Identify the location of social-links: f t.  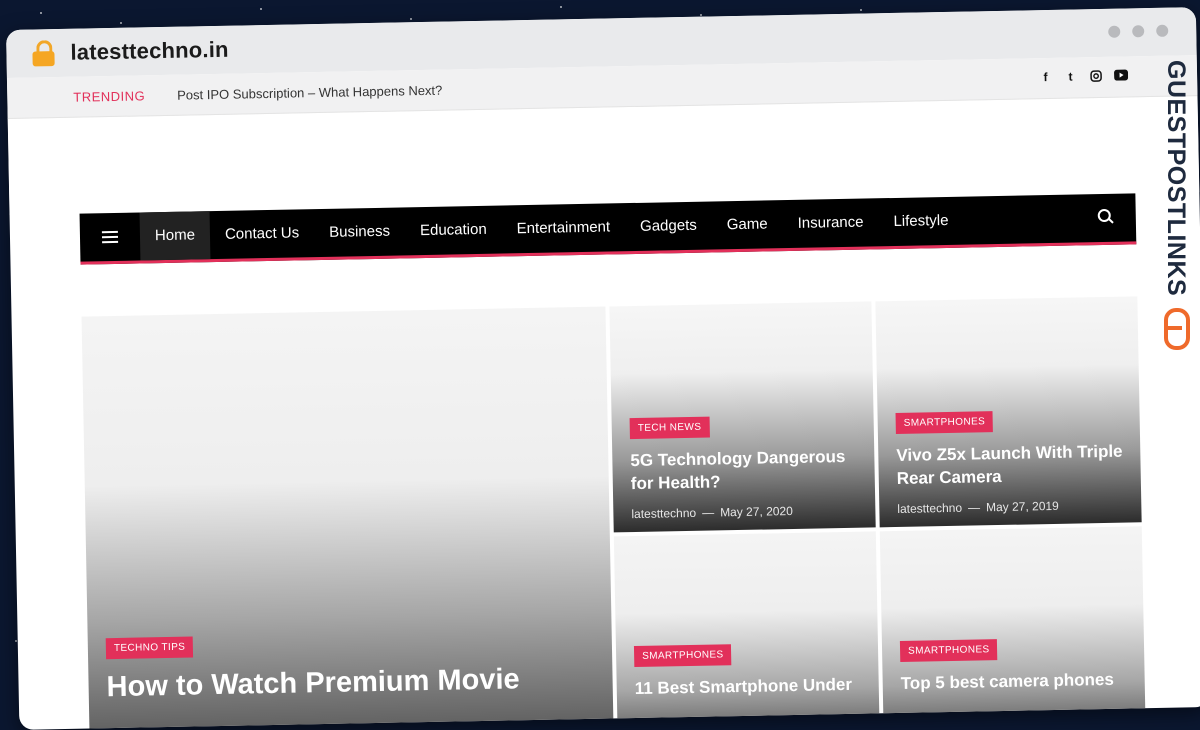
(1084, 76).